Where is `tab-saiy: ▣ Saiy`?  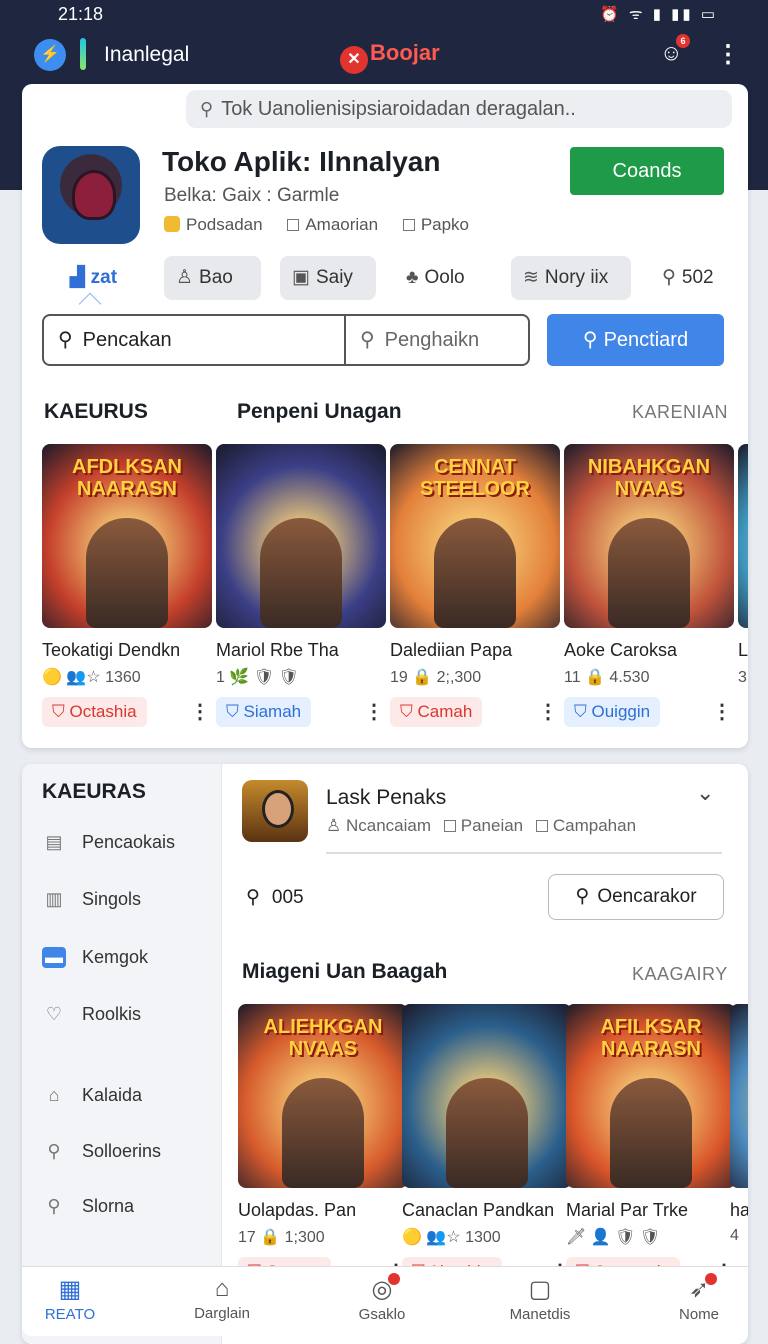 tab-saiy: ▣ Saiy is located at coordinates (328, 278).